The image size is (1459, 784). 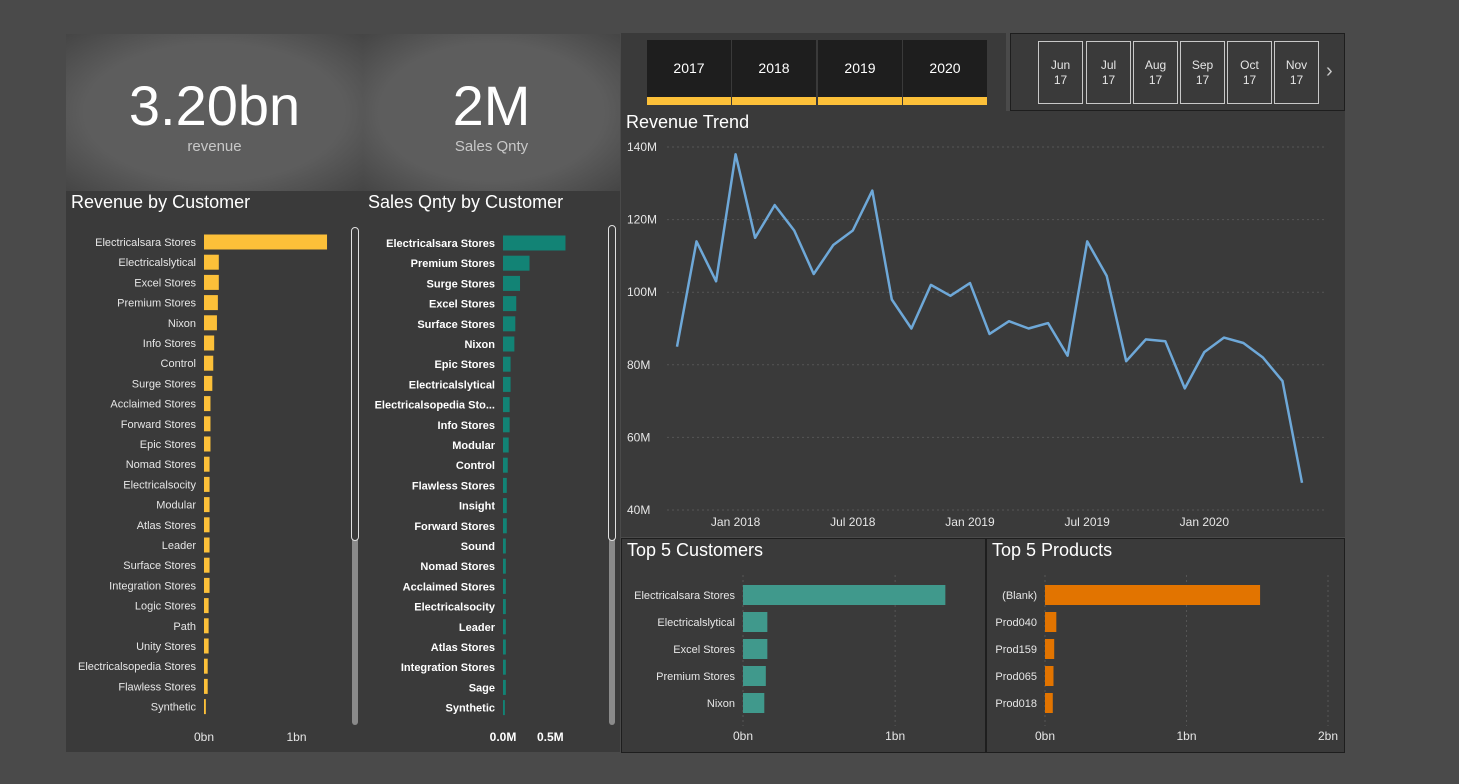 I want to click on category-label: Nomad Stores, so click(x=457, y=567).